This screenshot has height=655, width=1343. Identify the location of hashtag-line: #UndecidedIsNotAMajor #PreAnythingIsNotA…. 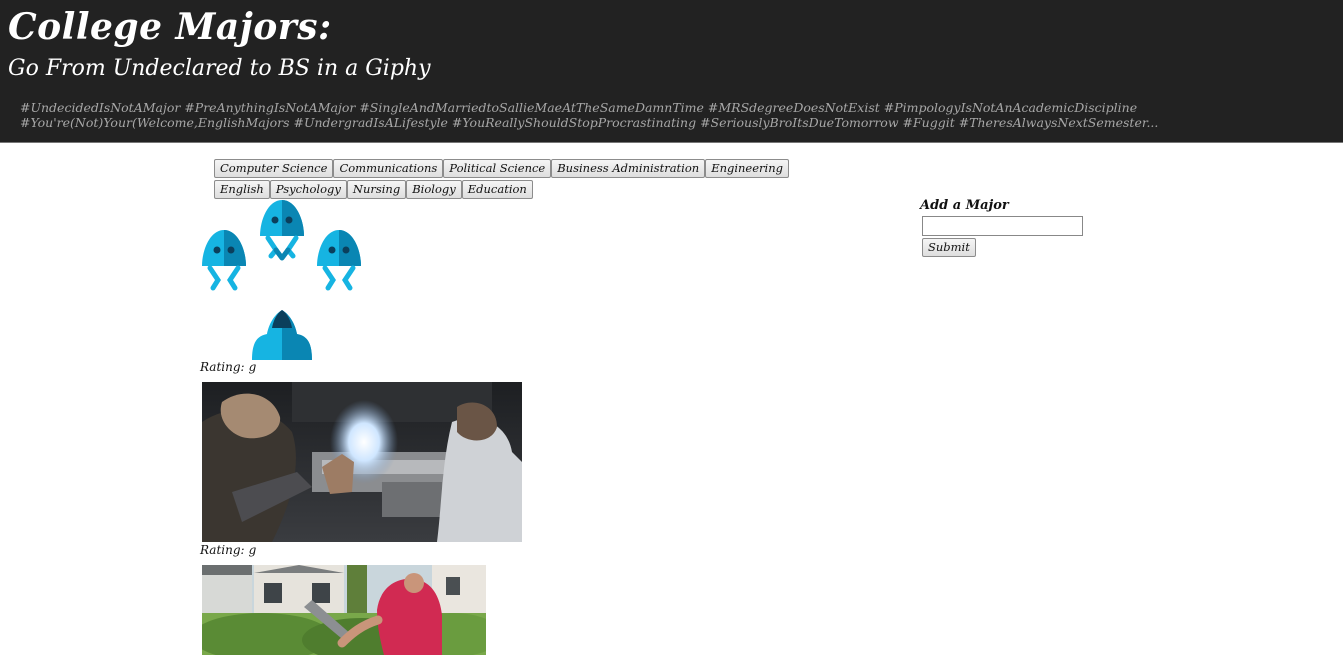
(579, 107).